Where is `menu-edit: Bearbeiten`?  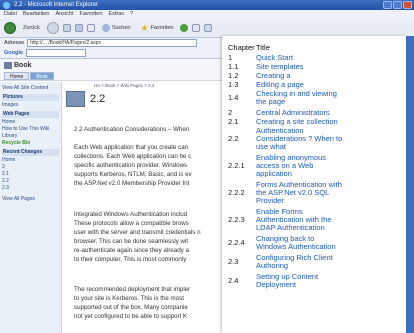 menu-edit: Bearbeiten is located at coordinates (36, 14).